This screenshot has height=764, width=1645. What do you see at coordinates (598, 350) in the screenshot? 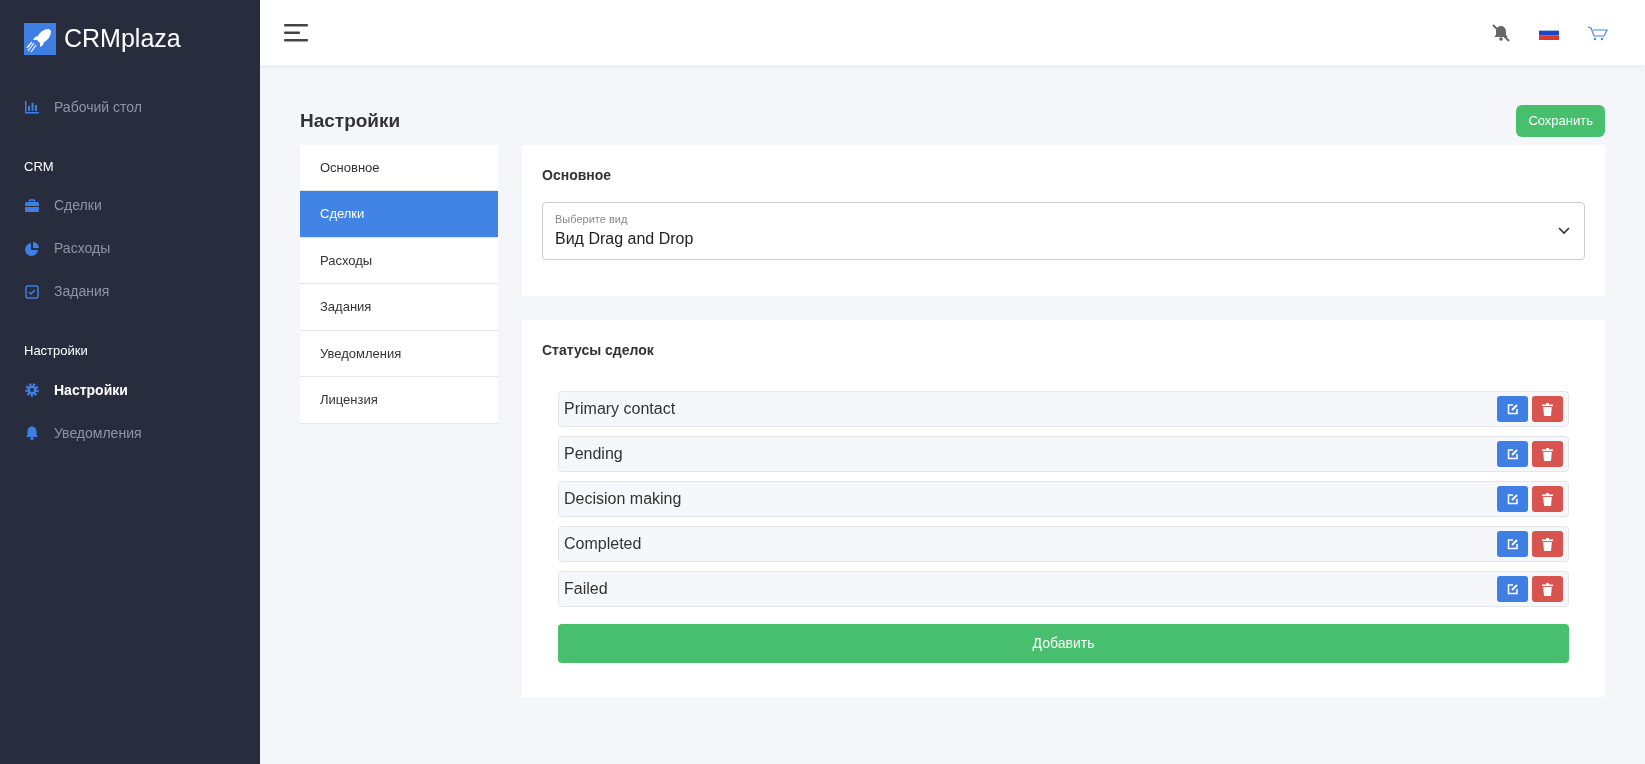
I see `panel-title: Статусы сделок` at bounding box center [598, 350].